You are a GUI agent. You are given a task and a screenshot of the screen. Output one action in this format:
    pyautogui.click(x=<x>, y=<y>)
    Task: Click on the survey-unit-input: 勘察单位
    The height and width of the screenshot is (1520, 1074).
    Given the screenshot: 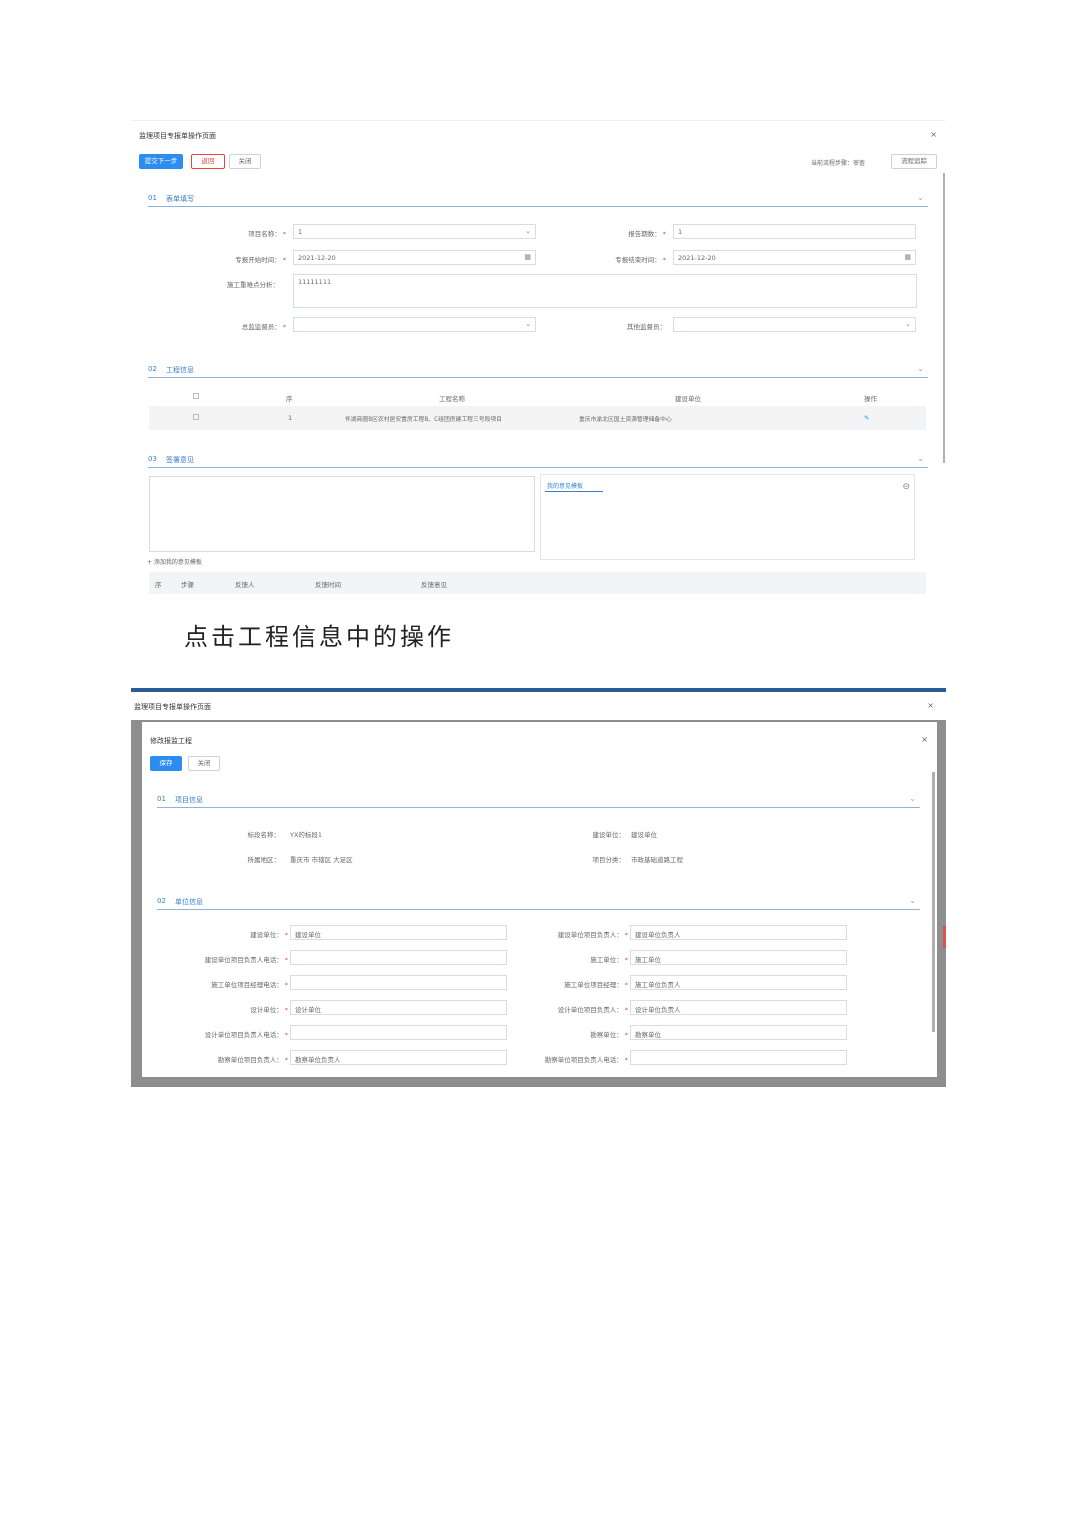 What is the action you would take?
    pyautogui.click(x=738, y=1032)
    